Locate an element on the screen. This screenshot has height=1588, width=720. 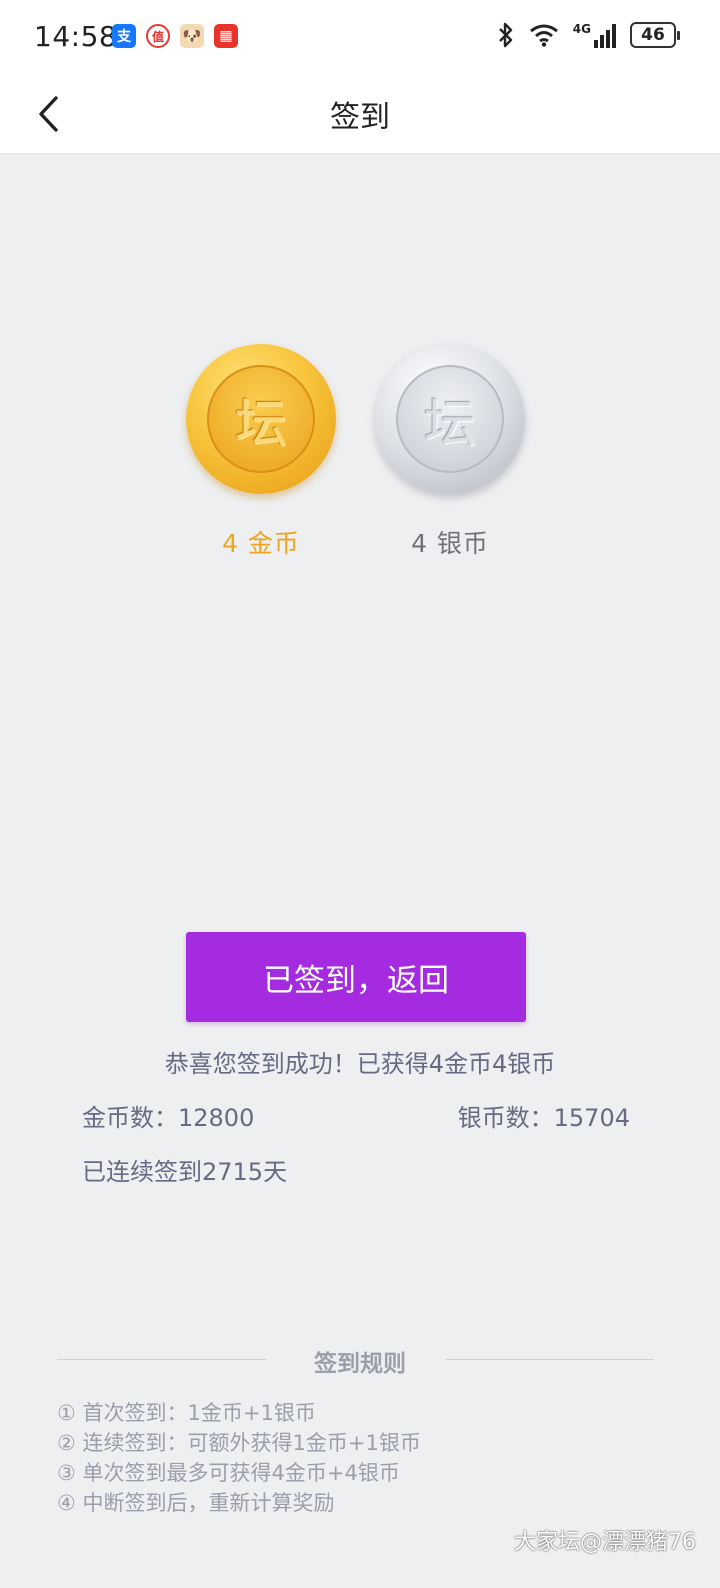
silver-coin-total: 银币数：15704 is located at coordinates (543, 1118).